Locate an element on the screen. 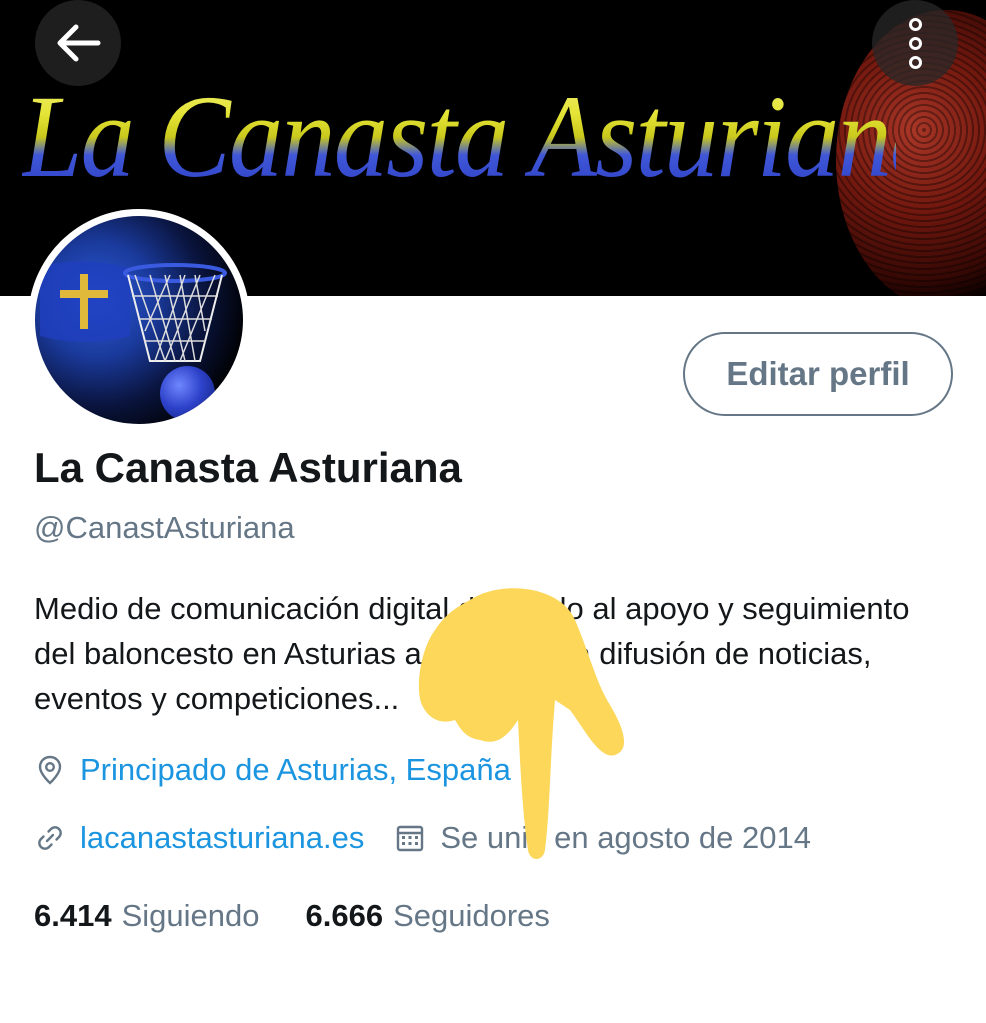  more-vertical-icon is located at coordinates (915, 43).